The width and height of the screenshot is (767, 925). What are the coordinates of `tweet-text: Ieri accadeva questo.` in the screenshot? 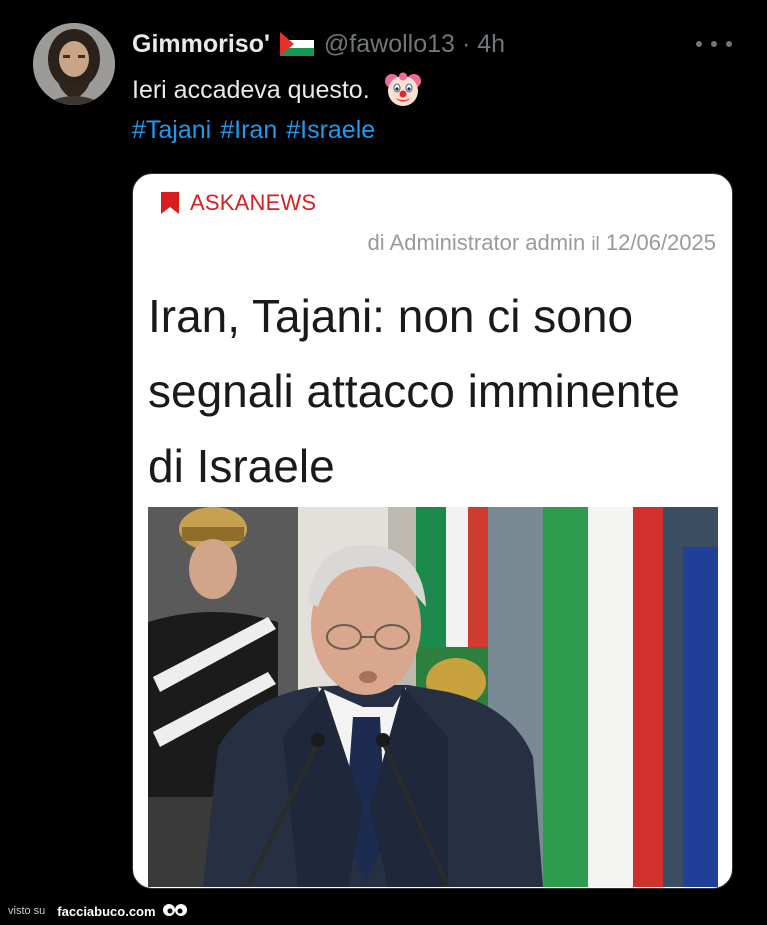 It's located at (277, 90).